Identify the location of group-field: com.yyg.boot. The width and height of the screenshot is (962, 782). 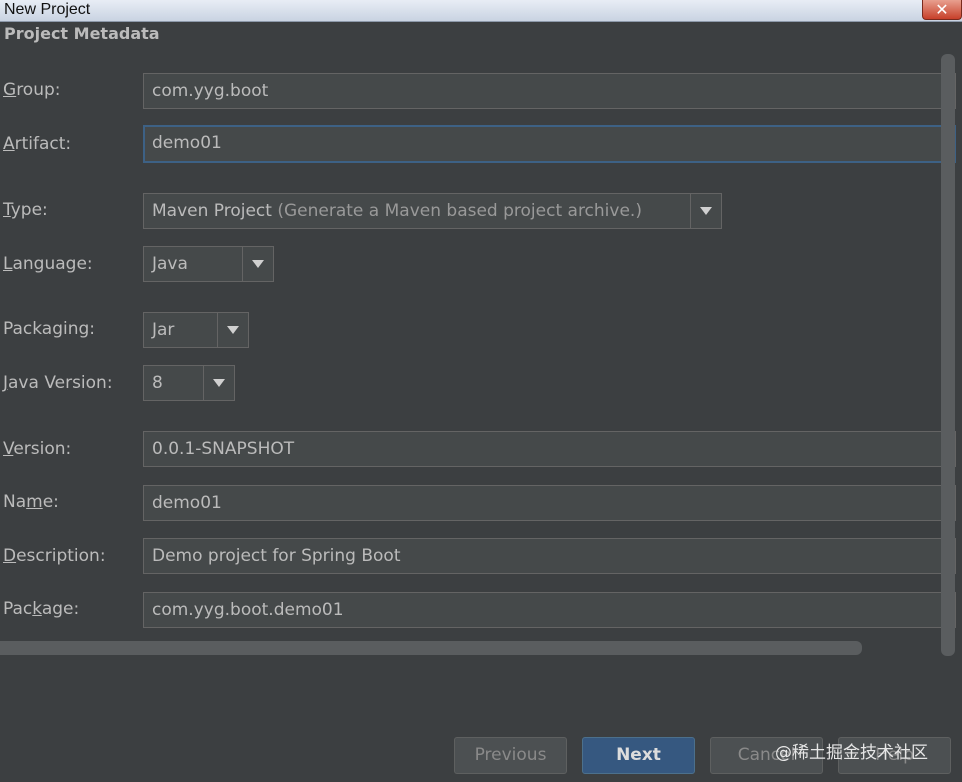
(549, 91).